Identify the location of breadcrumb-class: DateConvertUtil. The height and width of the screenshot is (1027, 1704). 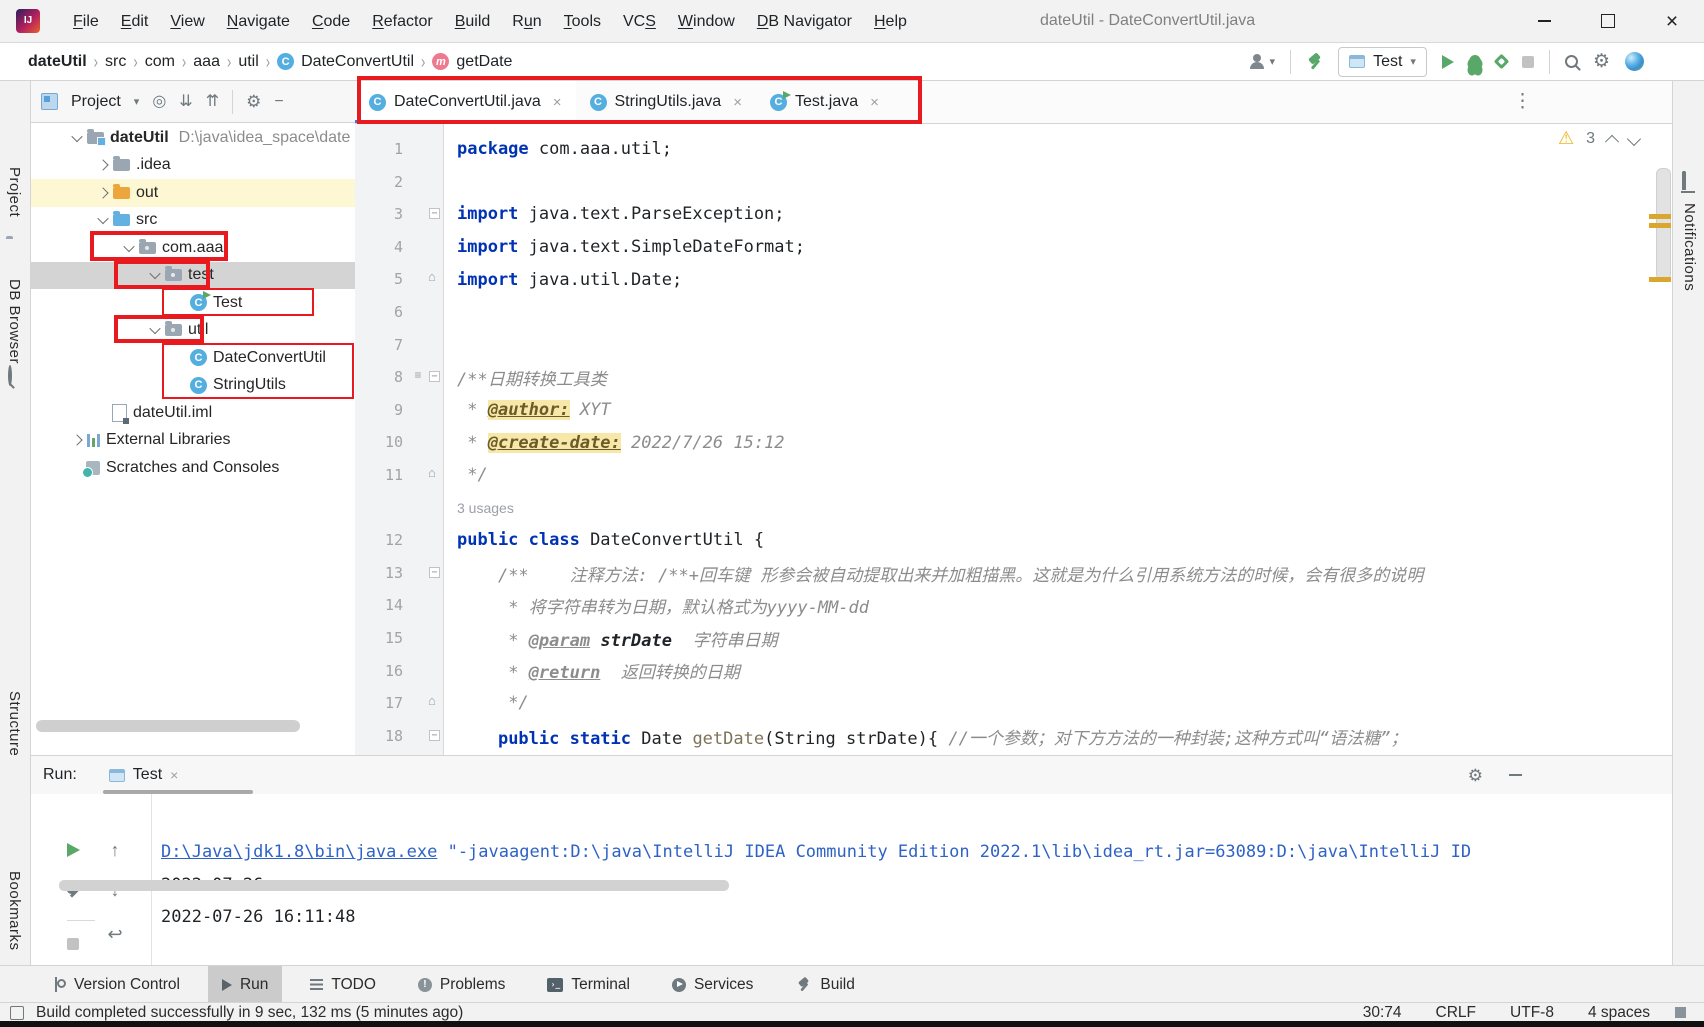
(357, 62).